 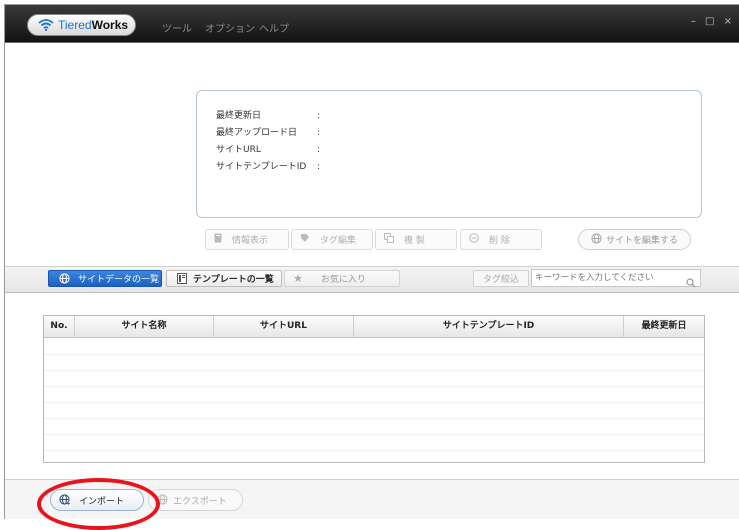 I want to click on delete-button: 削 除, so click(x=501, y=239).